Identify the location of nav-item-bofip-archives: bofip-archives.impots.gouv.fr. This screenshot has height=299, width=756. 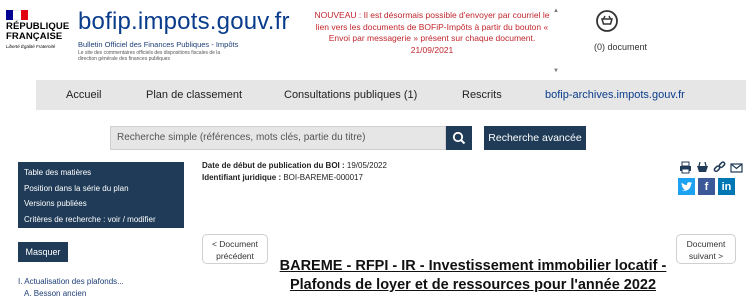
(615, 95).